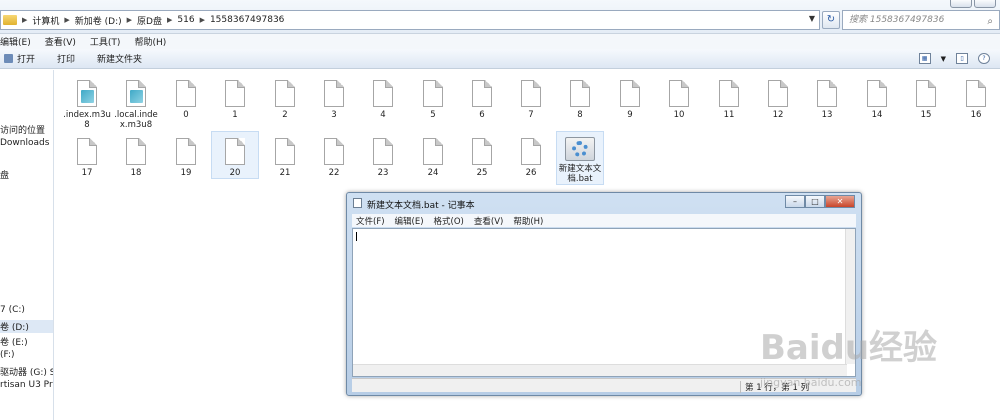 The image size is (1000, 420). Describe the element at coordinates (185, 20) in the screenshot. I see `breadcrumb-folder-516: 516` at that location.